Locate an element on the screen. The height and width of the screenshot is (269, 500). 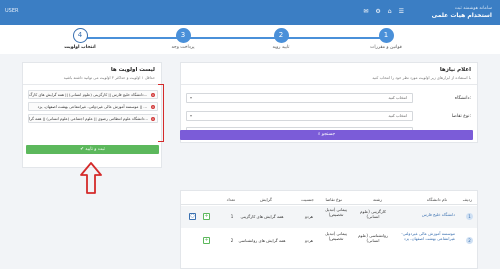
row-index: 2 is located at coordinates (469, 240).